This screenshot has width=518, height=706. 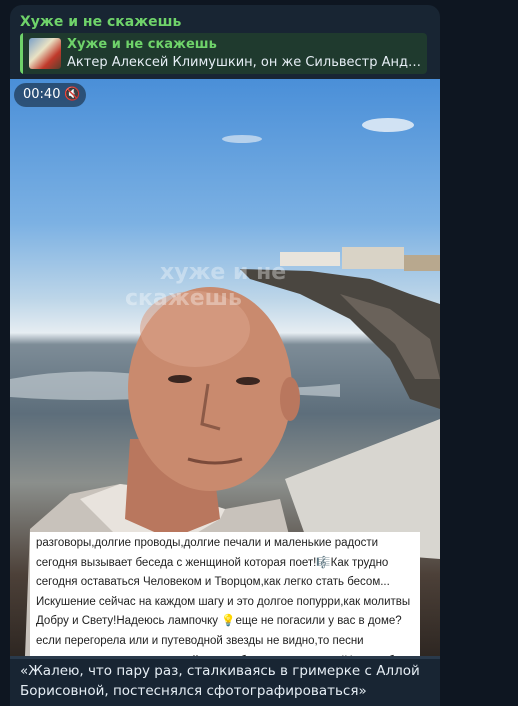 I want to click on video-time-badge: 00:40 🔇, so click(x=50, y=95).